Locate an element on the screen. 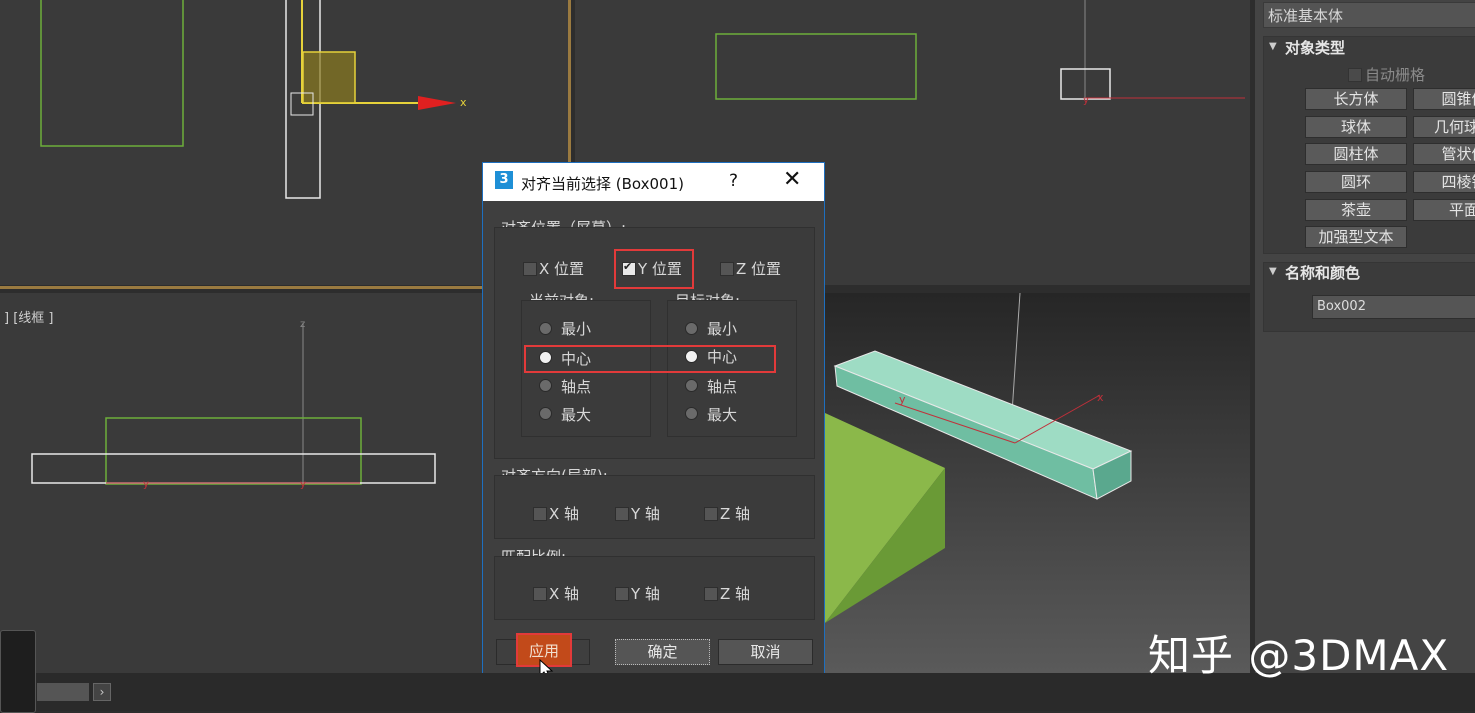 This screenshot has height=713, width=1475. torus-button: 圆环 is located at coordinates (1356, 182).